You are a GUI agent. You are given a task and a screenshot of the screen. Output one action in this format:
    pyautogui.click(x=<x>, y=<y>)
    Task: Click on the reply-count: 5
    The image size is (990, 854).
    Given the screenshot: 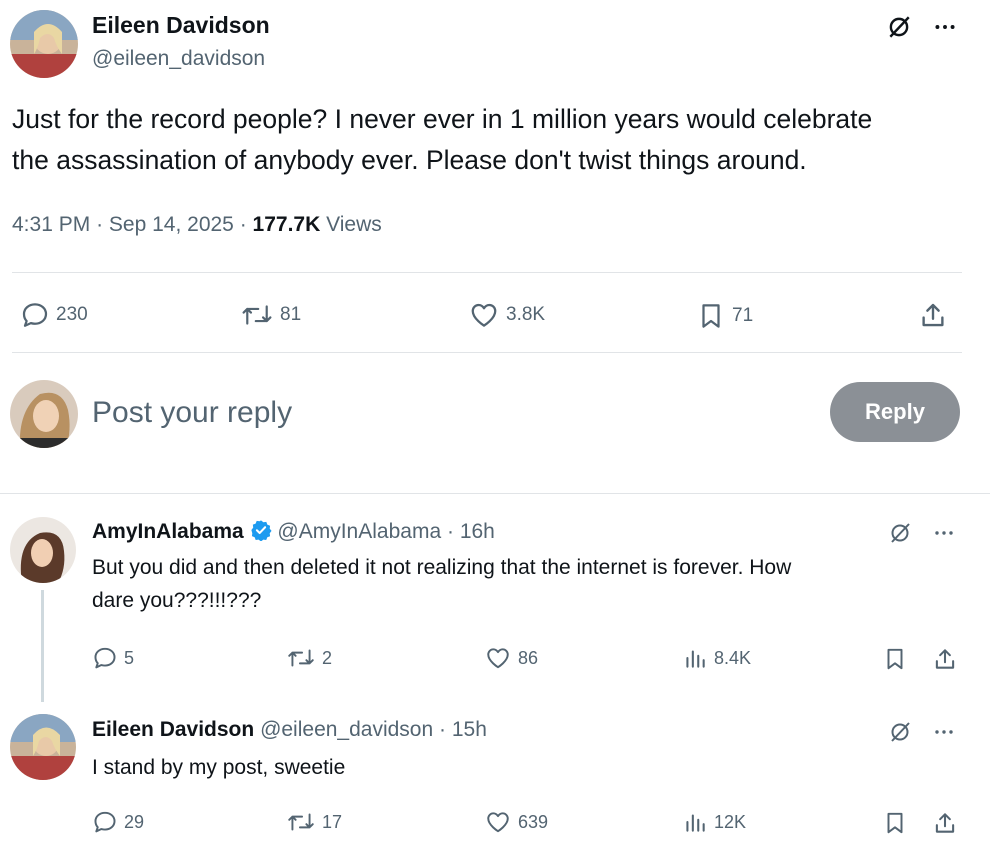 What is the action you would take?
    pyautogui.click(x=129, y=657)
    